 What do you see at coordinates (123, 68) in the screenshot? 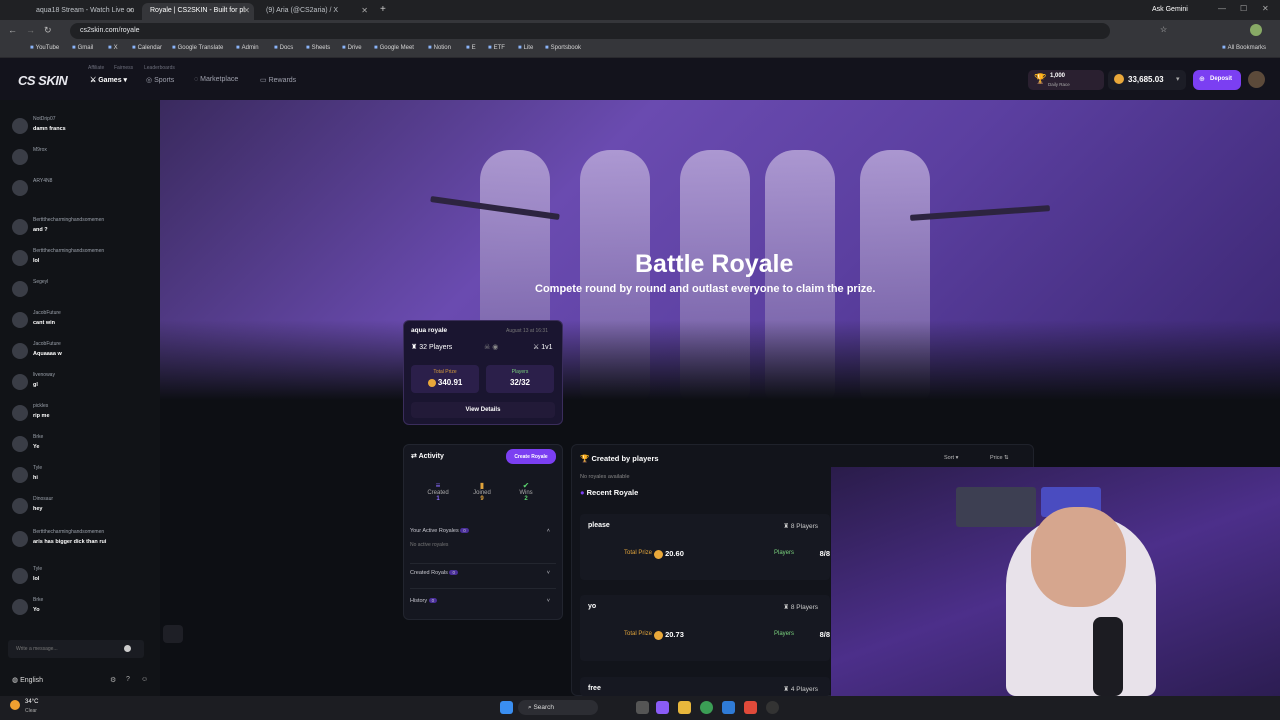
I see `subnav-fairness: Fairness` at bounding box center [123, 68].